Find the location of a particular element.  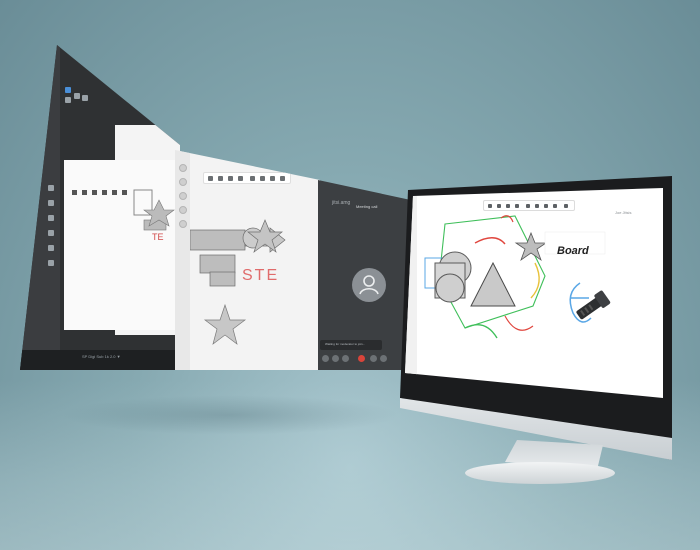

hand-icon is located at coordinates (51, 203).